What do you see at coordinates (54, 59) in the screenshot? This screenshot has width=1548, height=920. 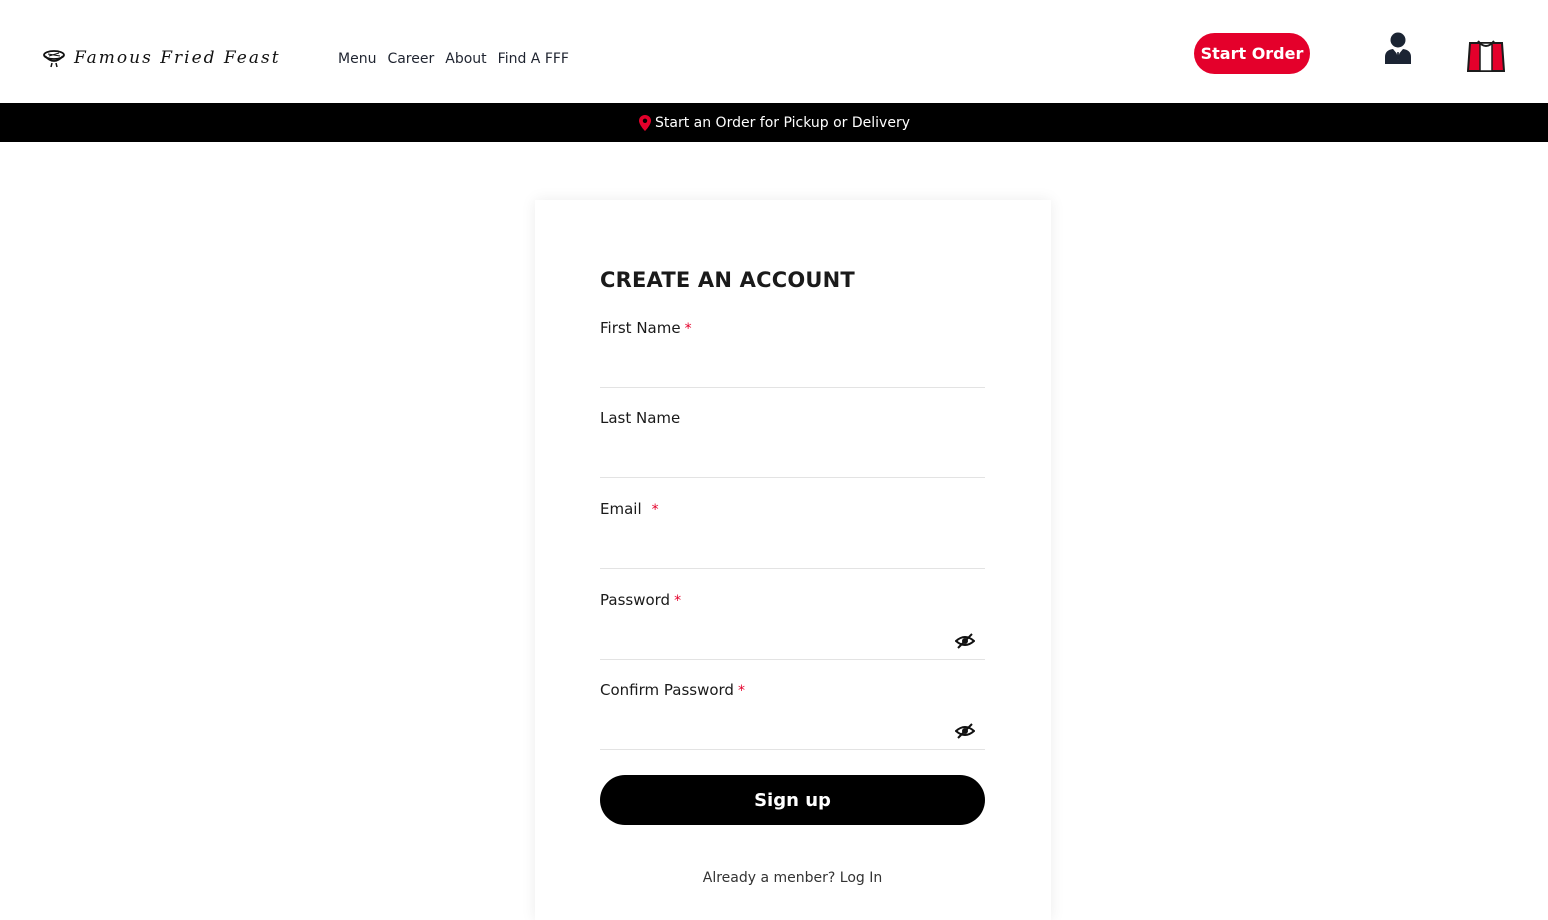 I see `fryer-bowl-icon` at bounding box center [54, 59].